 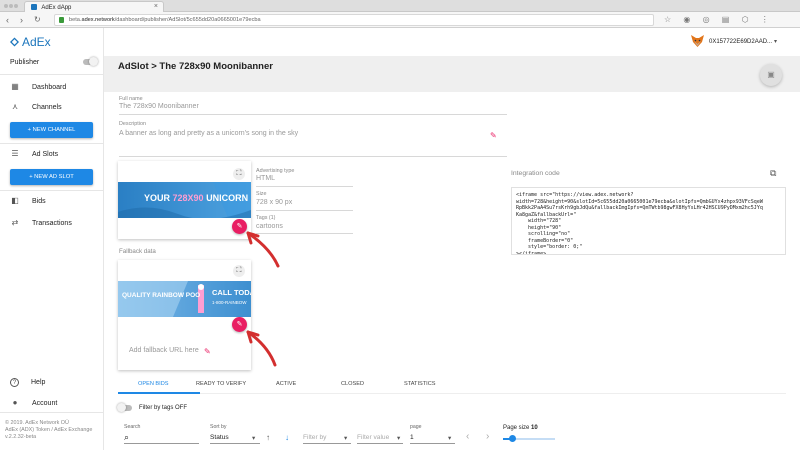 What do you see at coordinates (161, 295) in the screenshot?
I see `fallback-banner-text-1: QUALITY RAINBOW POO` at bounding box center [161, 295].